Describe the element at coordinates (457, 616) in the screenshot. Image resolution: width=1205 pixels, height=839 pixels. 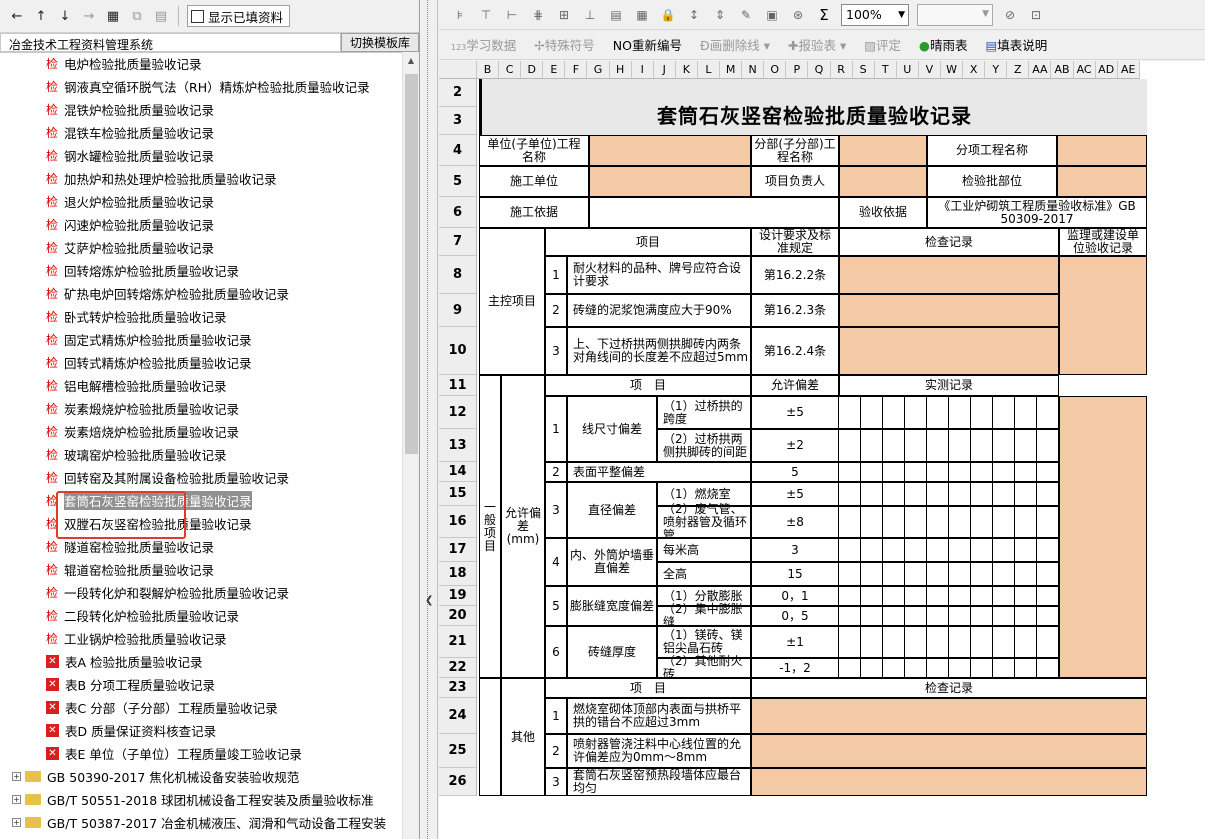
I see `row-header: 20` at that location.